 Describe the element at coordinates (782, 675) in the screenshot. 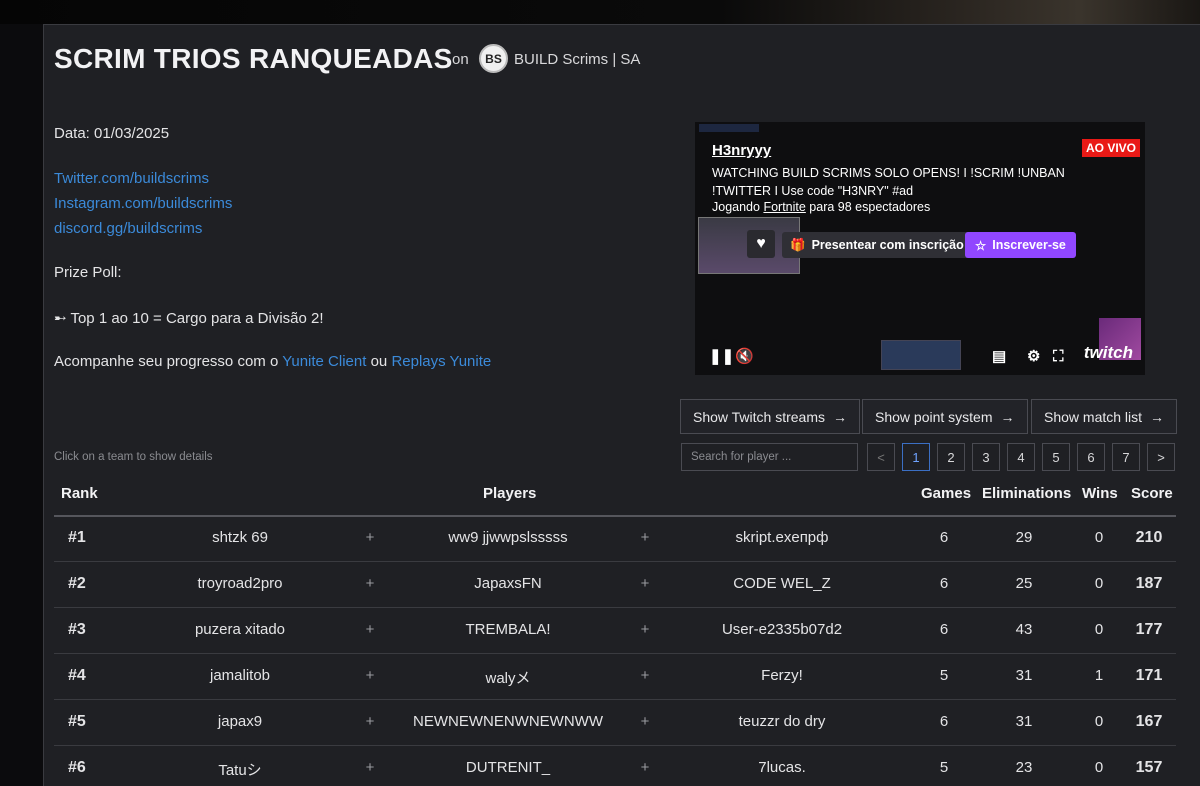

I see `player-3: Ferzy!` at that location.